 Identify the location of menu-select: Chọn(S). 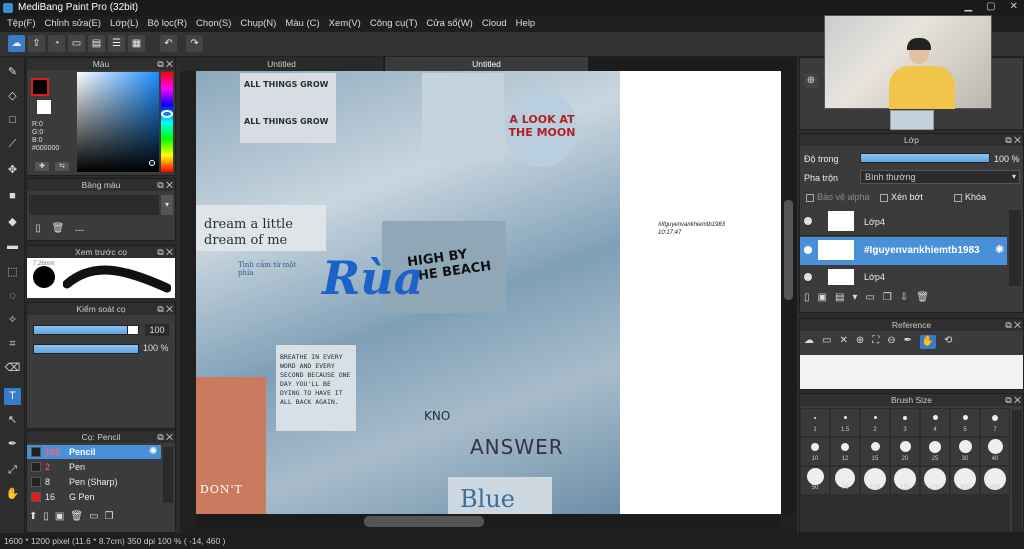
(215, 24).